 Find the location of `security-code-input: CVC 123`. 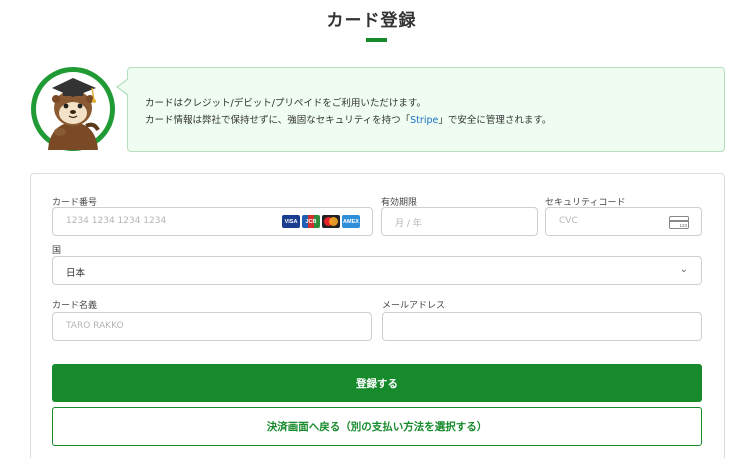

security-code-input: CVC 123 is located at coordinates (623, 221).